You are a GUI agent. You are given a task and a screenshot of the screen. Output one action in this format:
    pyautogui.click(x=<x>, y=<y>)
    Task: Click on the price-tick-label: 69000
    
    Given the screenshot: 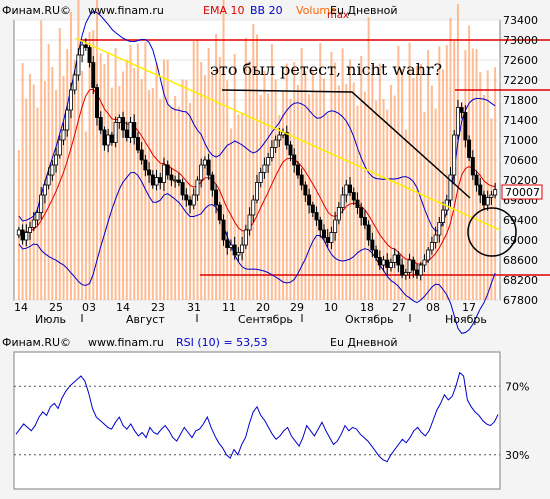 What is the action you would take?
    pyautogui.click(x=520, y=240)
    